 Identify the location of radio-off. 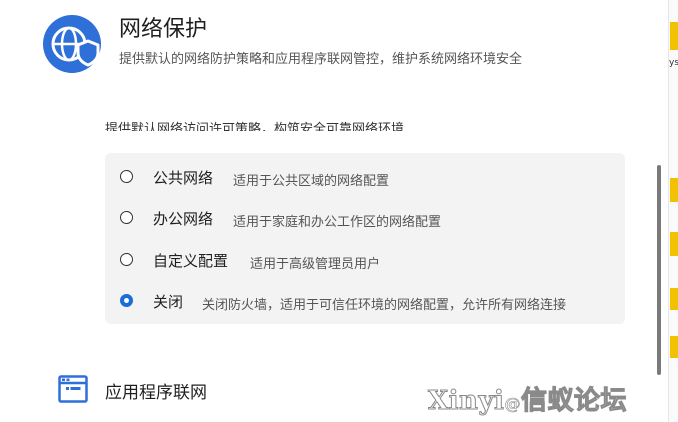
(126, 300).